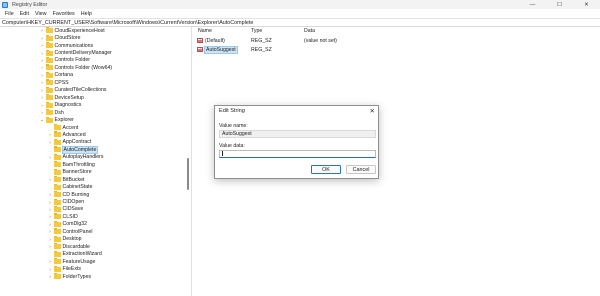 The image size is (600, 296). Describe the element at coordinates (42, 120) in the screenshot. I see `chevron-down-icon: ⌄` at that location.